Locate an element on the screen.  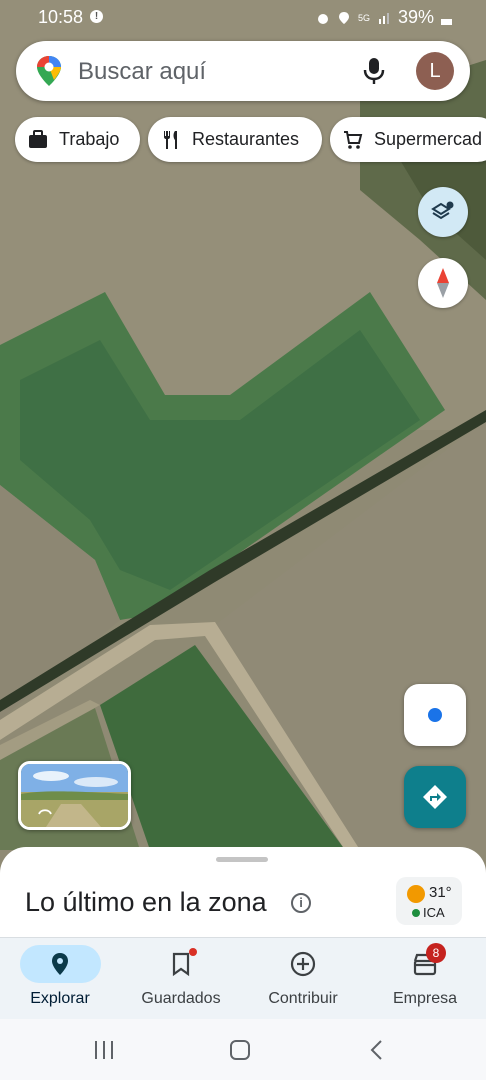
microphone-icon is located at coordinates (374, 71).